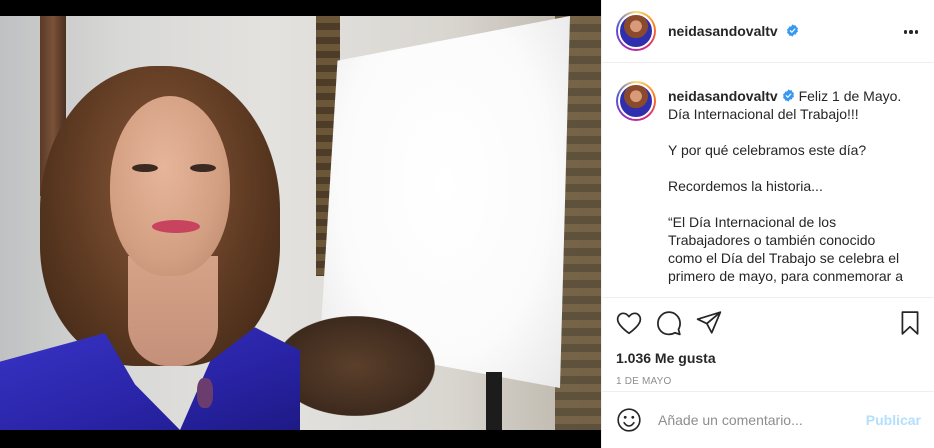 The image size is (934, 448). What do you see at coordinates (767, 150) in the screenshot?
I see `caption-line: Y por qué celebramos este día?` at bounding box center [767, 150].